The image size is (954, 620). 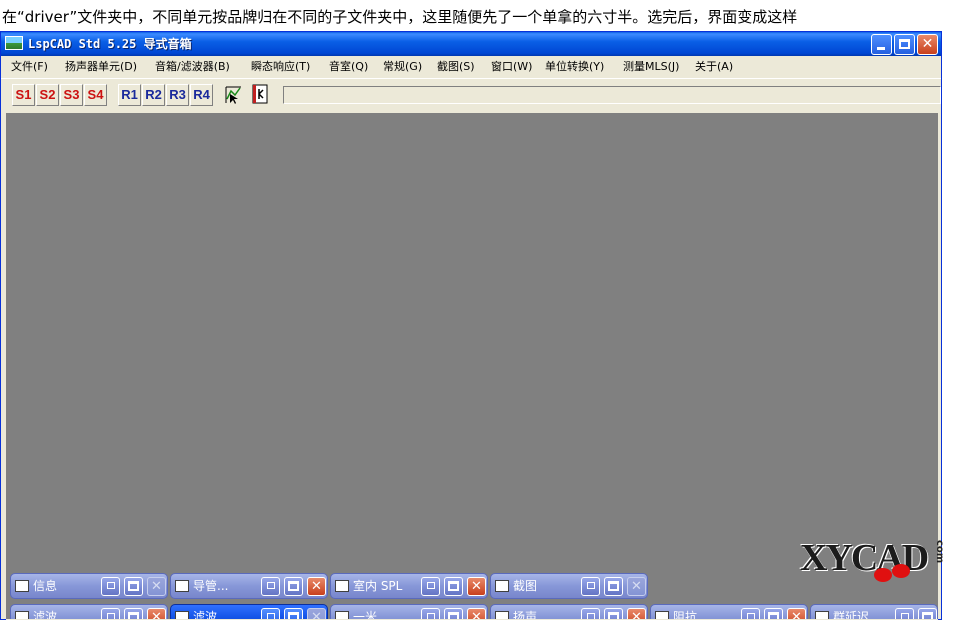 I want to click on minimized-window: 截图 ✕, so click(x=569, y=586).